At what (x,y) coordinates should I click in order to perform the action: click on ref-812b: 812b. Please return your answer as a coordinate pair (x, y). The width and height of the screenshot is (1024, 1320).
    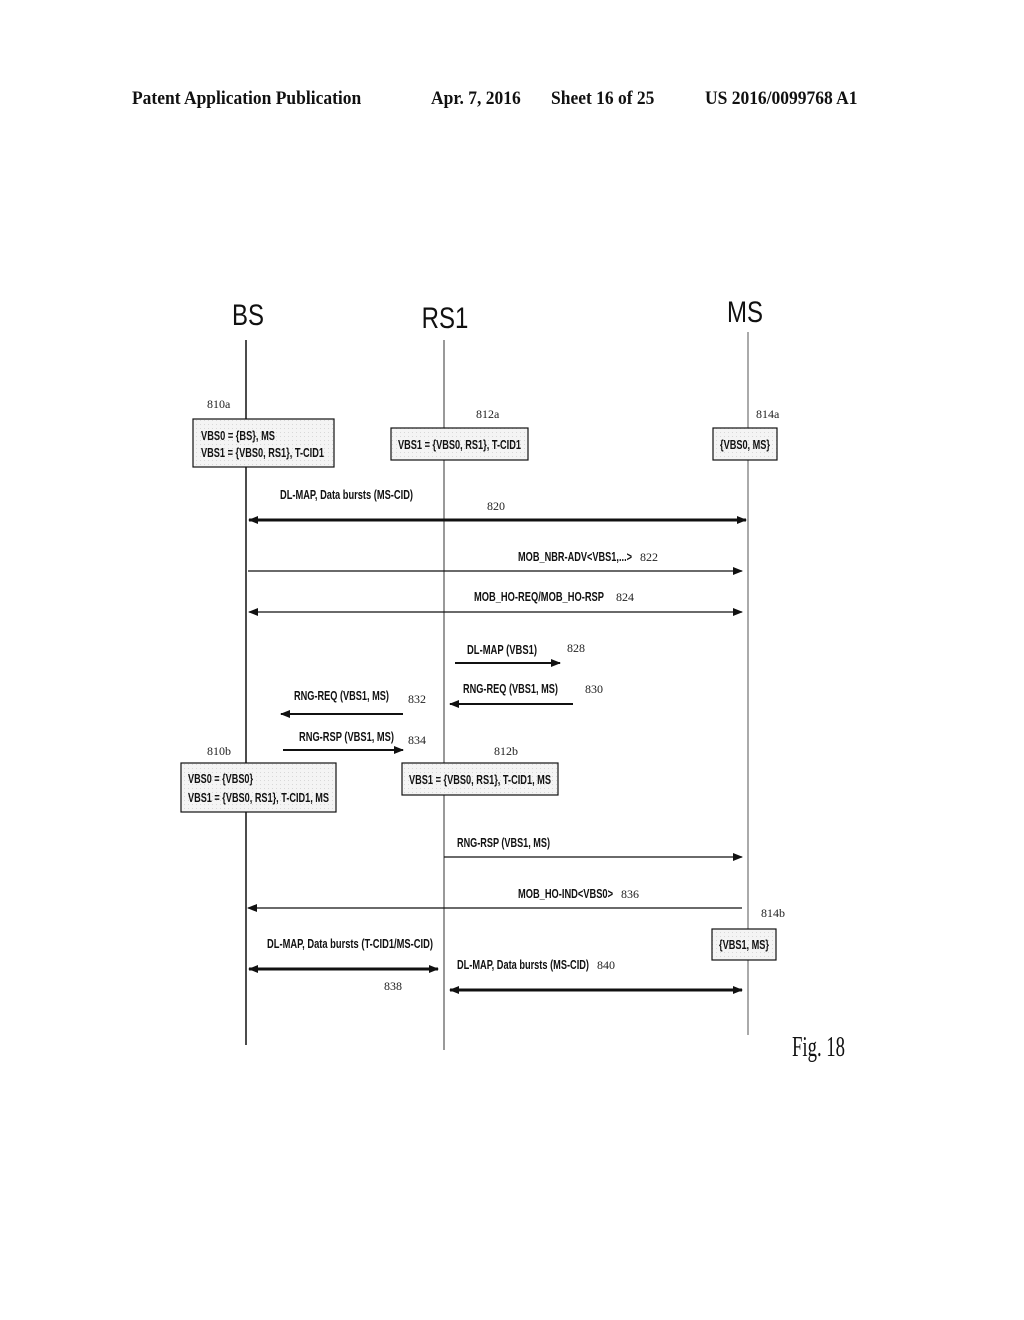
    Looking at the image, I should click on (506, 751).